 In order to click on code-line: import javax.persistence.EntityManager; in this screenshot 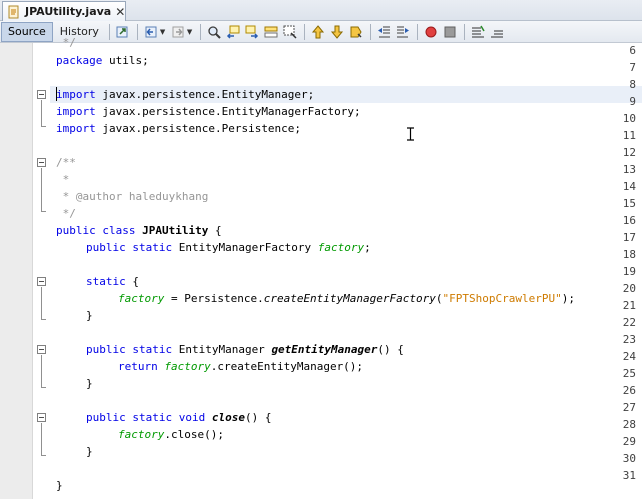, I will do `click(185, 94)`.